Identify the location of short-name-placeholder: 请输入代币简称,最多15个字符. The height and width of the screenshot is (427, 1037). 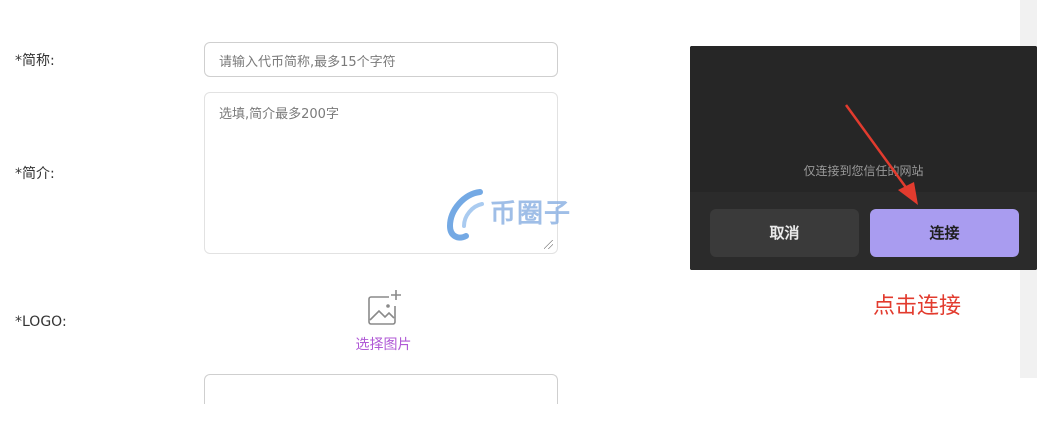
(307, 62).